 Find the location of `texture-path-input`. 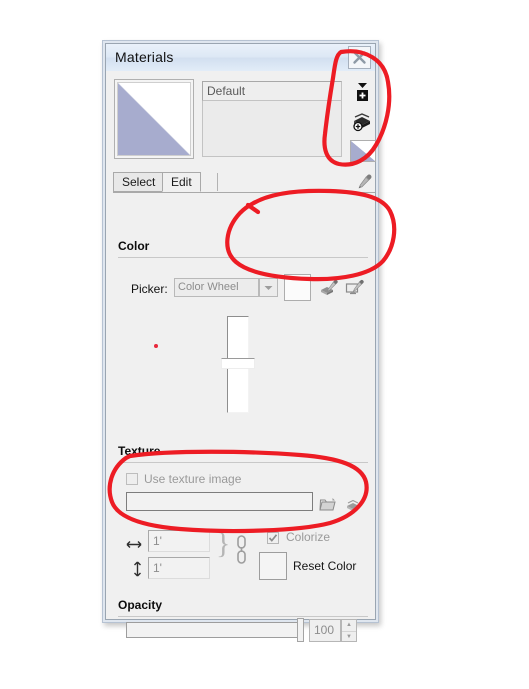

texture-path-input is located at coordinates (219, 501).